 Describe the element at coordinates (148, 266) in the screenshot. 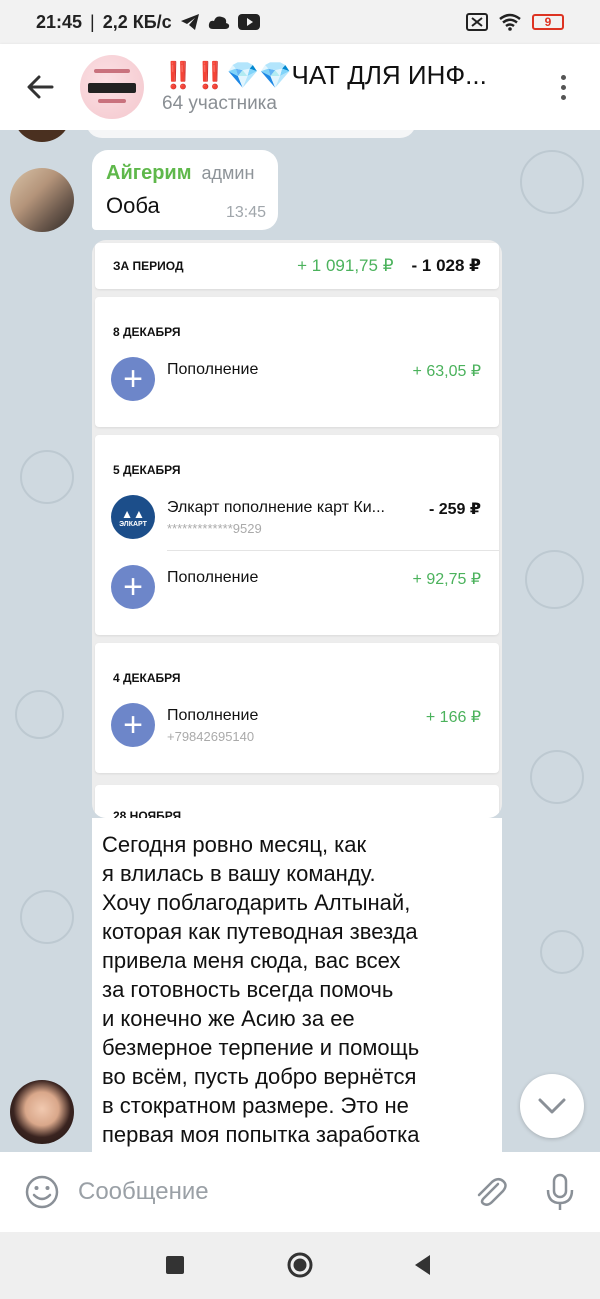

I see `period-label: ЗА ПЕРИОД` at that location.